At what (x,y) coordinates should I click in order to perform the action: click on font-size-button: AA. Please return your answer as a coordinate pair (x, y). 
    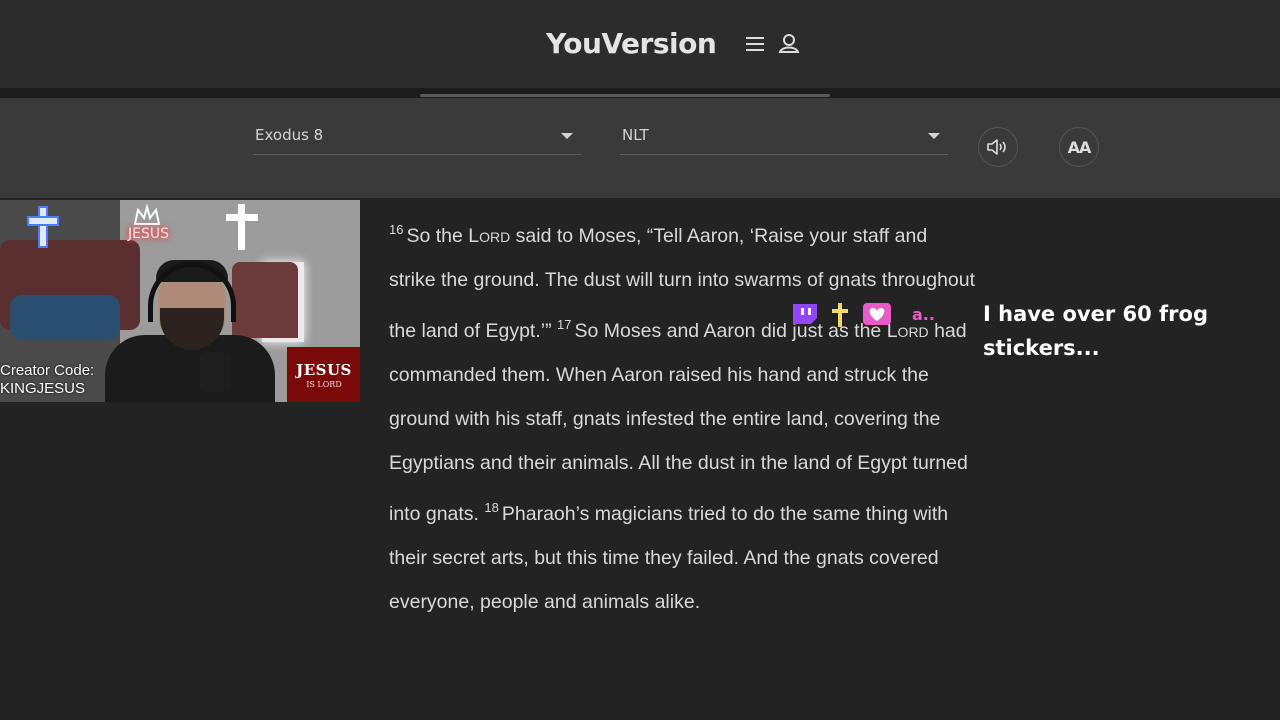
    Looking at the image, I should click on (1079, 147).